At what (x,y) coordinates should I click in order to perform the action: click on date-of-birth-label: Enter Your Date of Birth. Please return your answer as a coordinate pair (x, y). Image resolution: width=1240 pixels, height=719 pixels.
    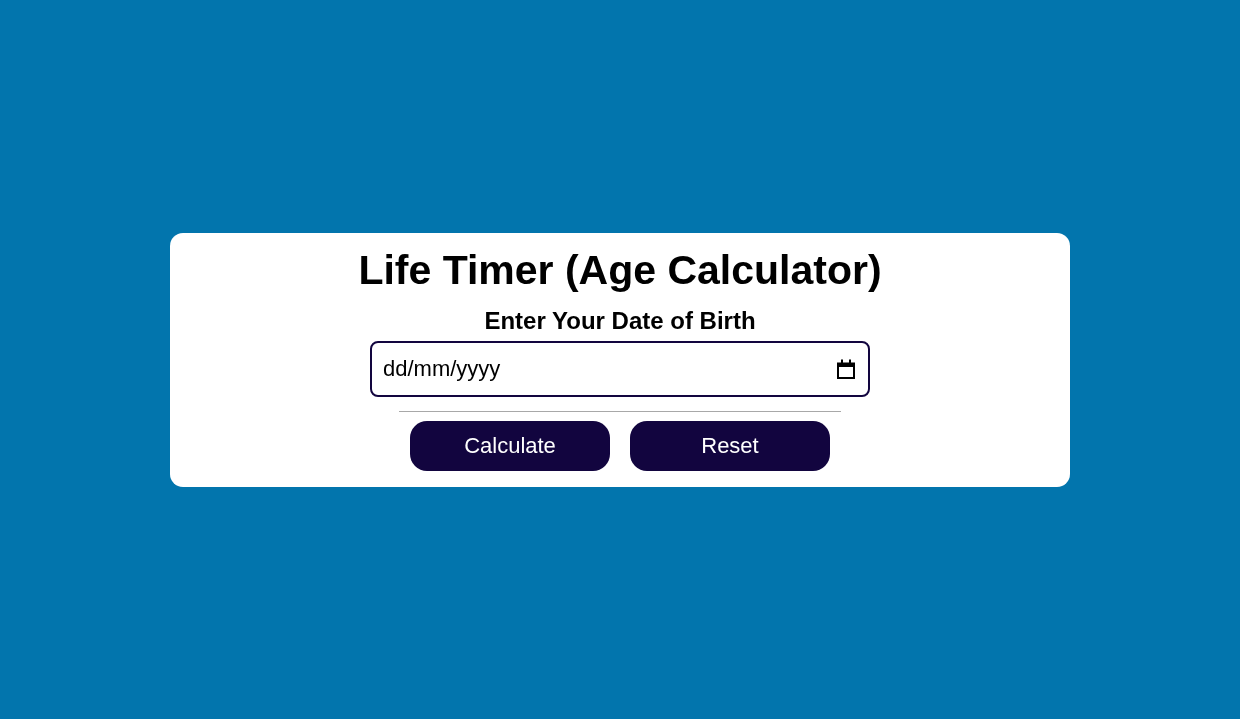
    Looking at the image, I should click on (620, 320).